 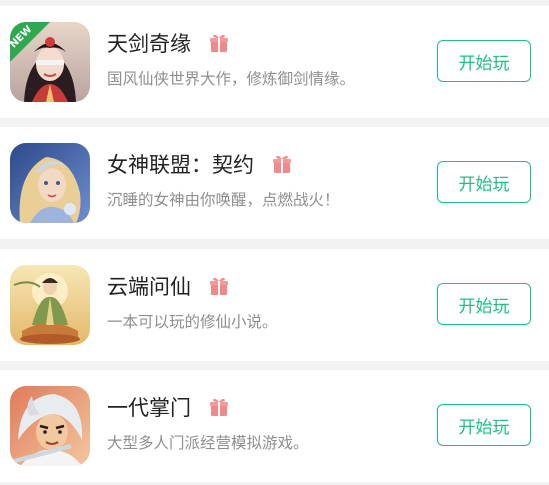 I want to click on new-badge-icon: NEW, so click(x=30, y=42).